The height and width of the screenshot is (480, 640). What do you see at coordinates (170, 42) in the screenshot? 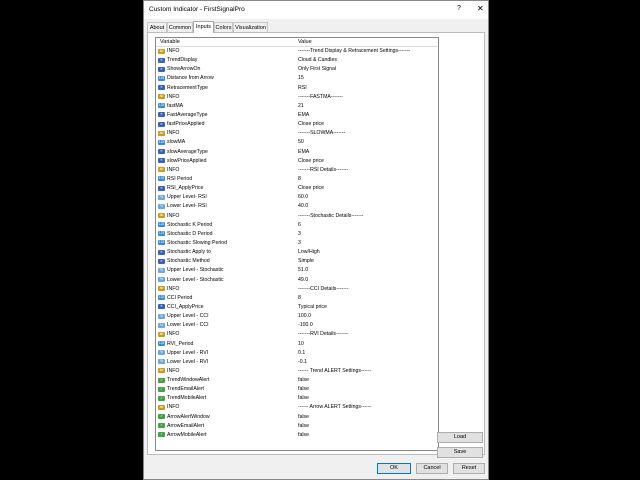
I see `column-header-variable: Variable` at bounding box center [170, 42].